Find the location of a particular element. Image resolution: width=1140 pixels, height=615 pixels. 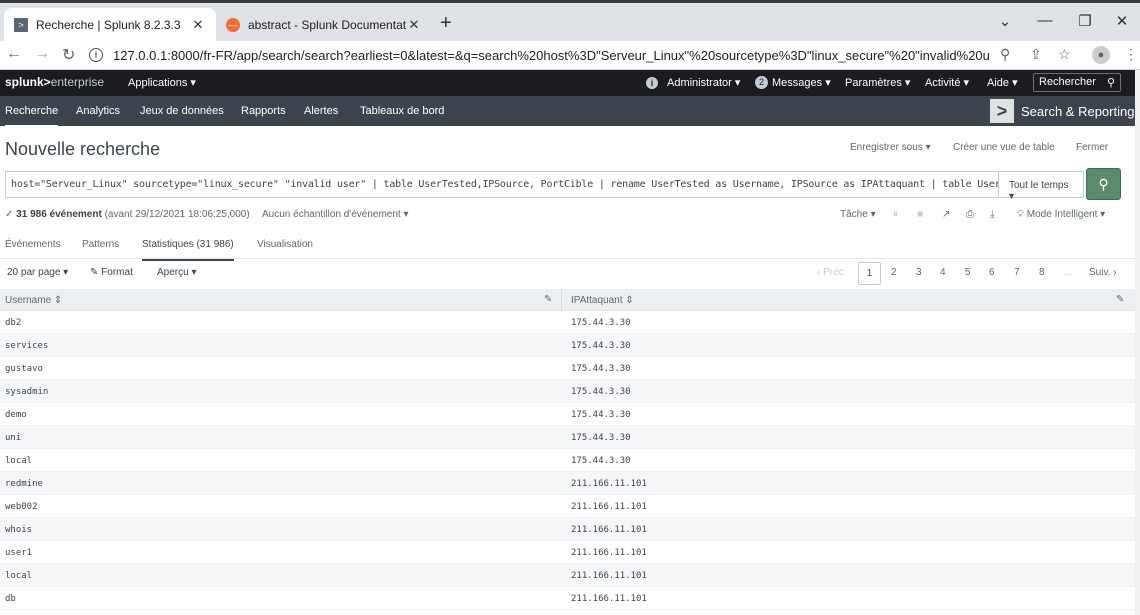

prev-page-link: ‹ Préc is located at coordinates (830, 272).